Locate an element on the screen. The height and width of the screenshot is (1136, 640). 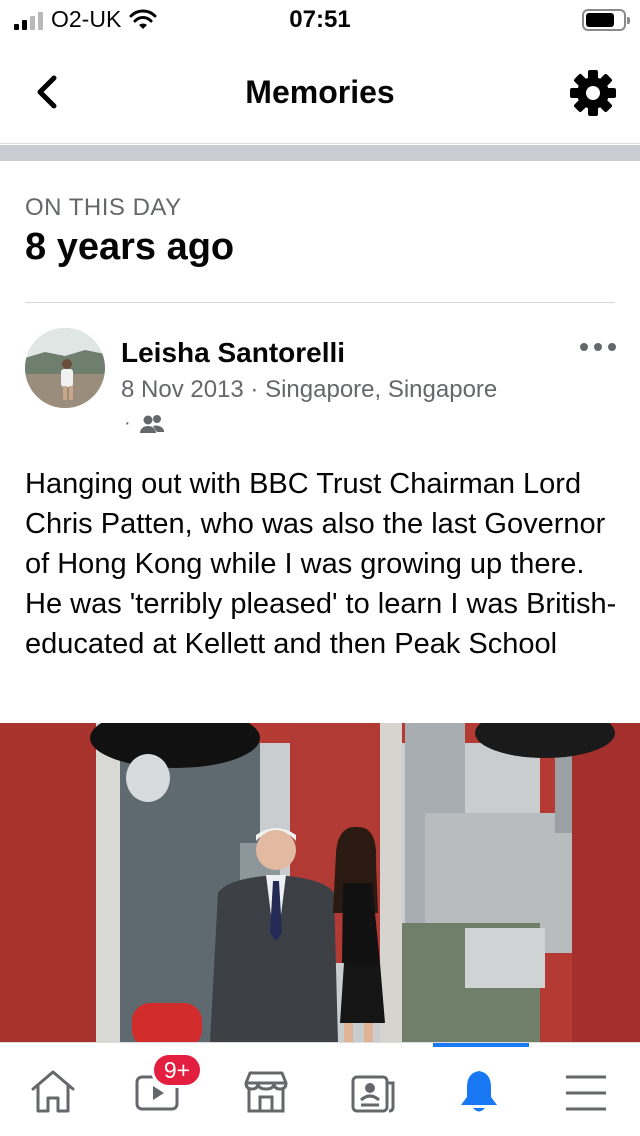
home-icon is located at coordinates (53, 1091).